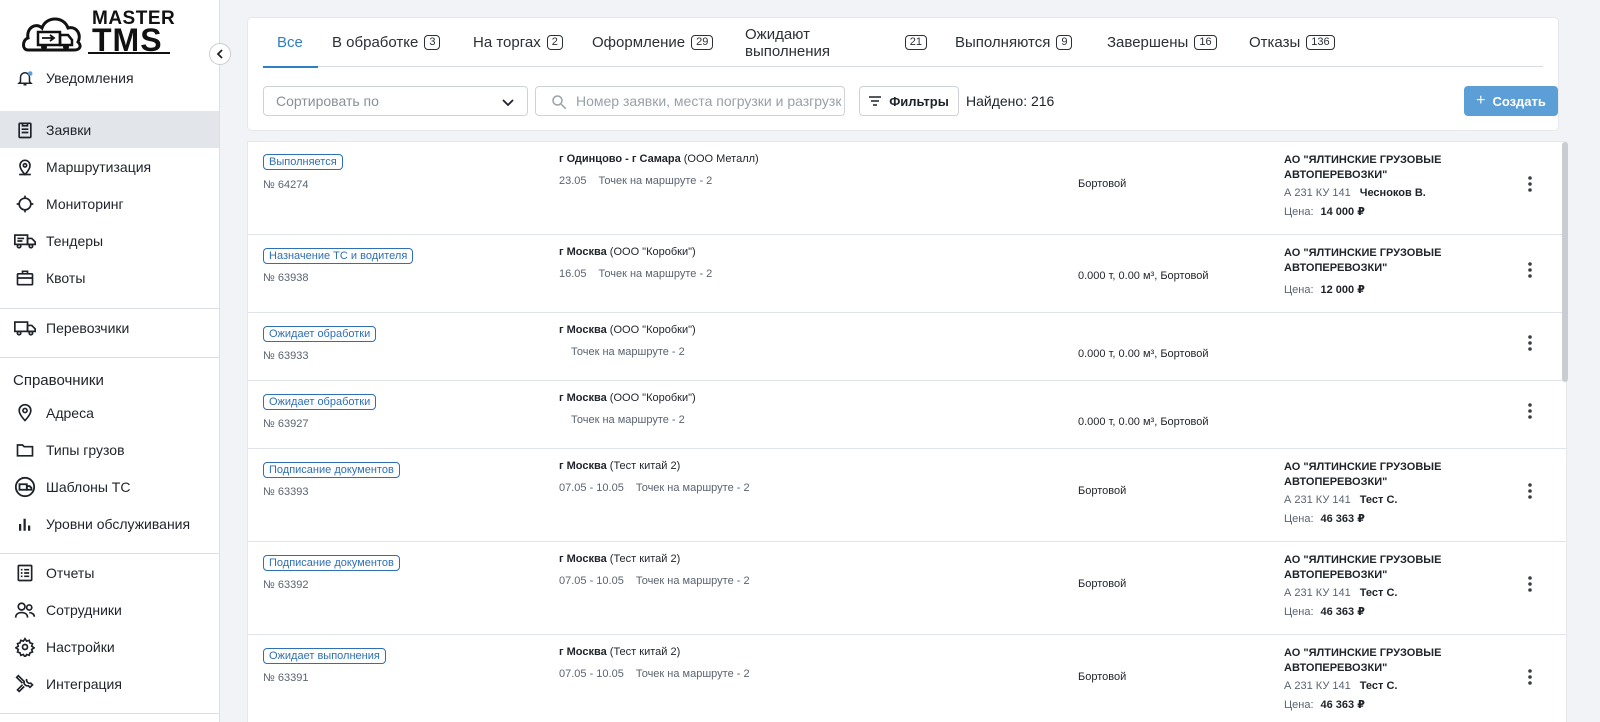  Describe the element at coordinates (98, 32) in the screenshot. I see `logo: MASTER TMS` at that location.